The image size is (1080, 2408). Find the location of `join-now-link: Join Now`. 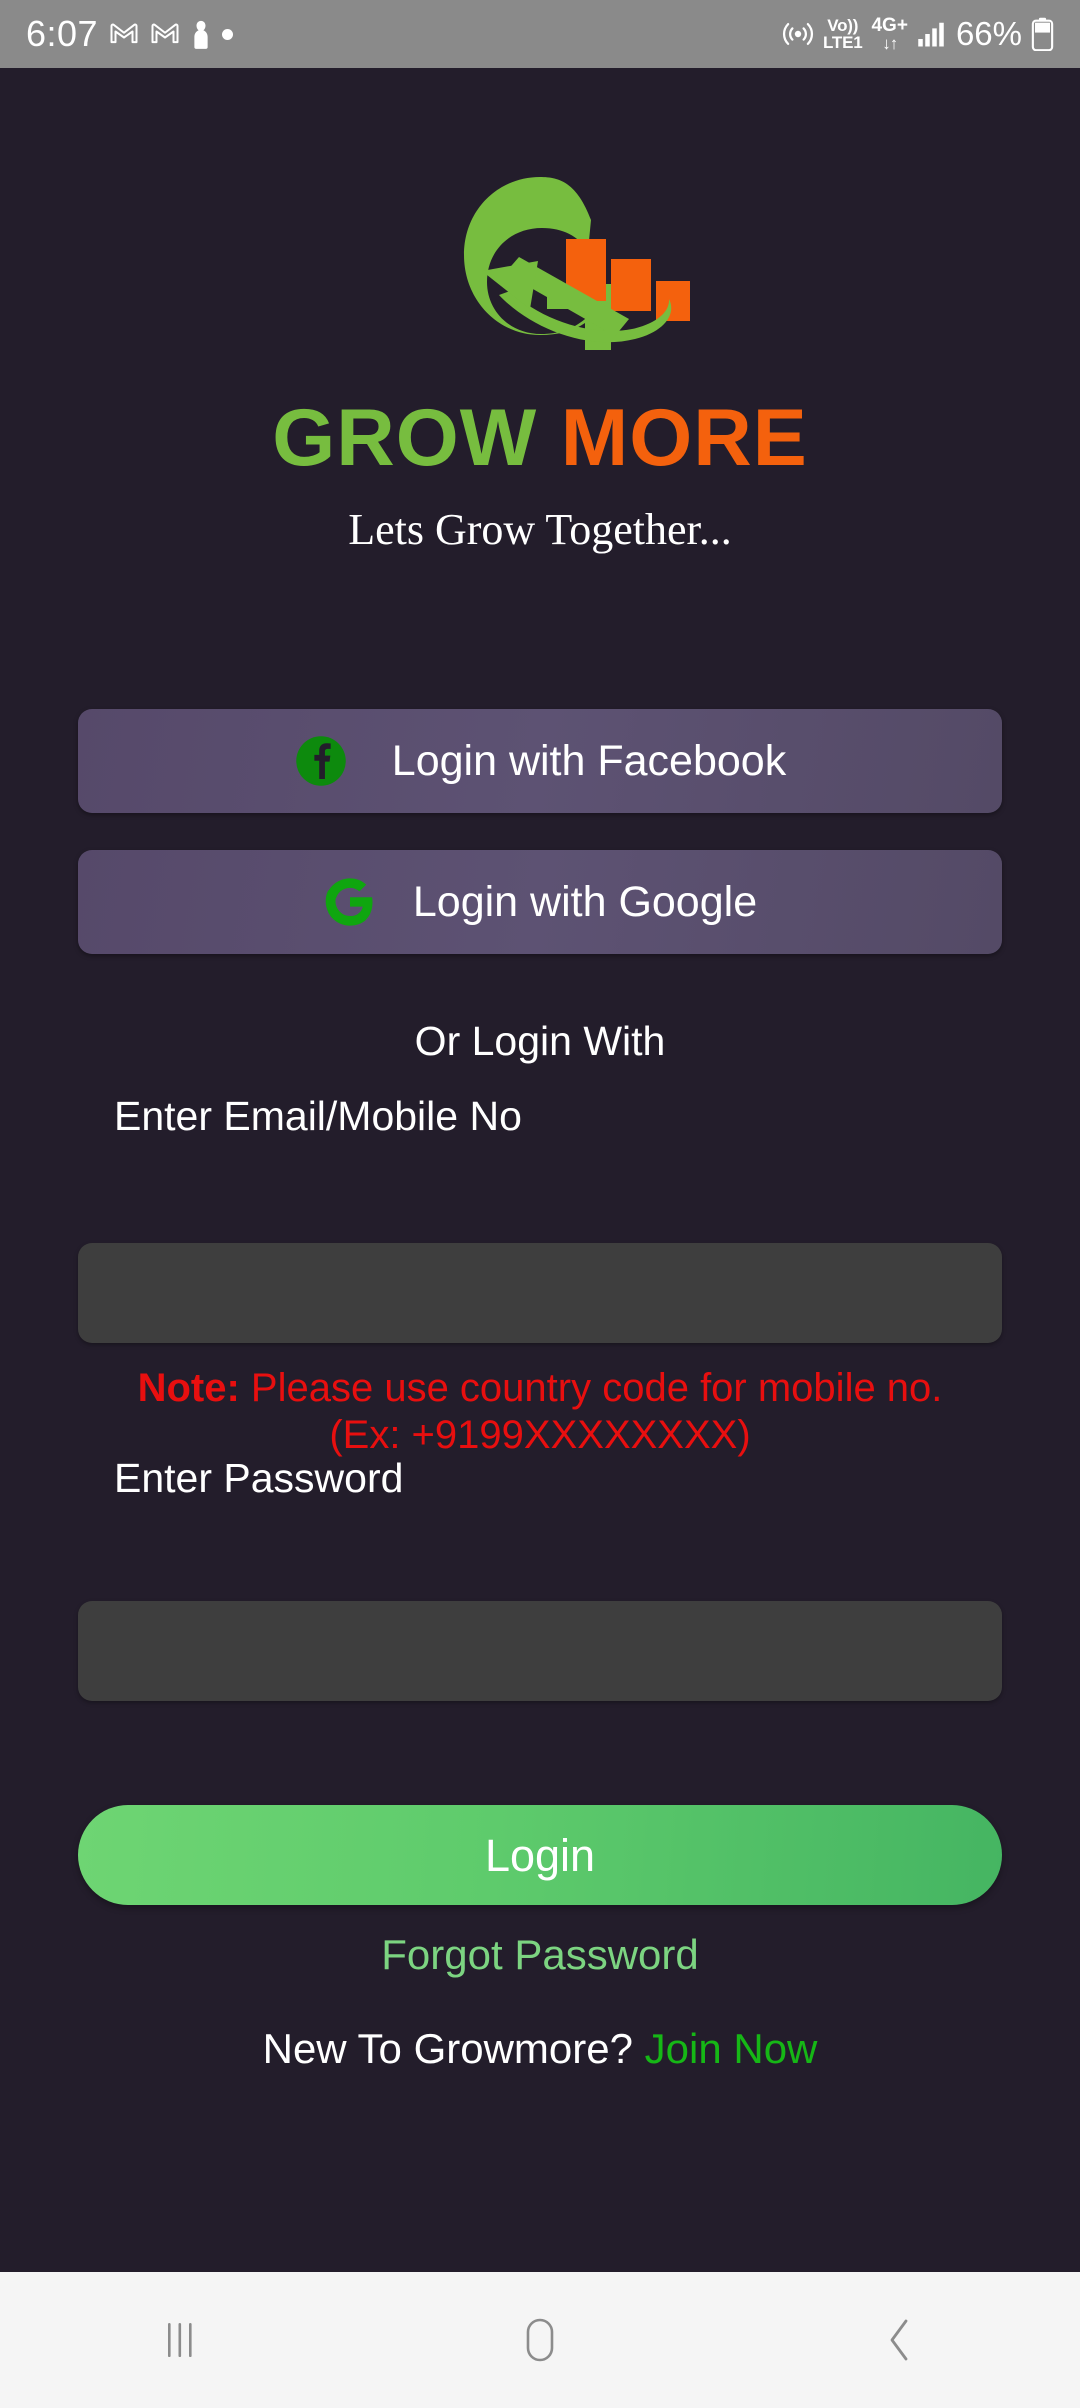

join-now-link: Join Now is located at coordinates (731, 2048).